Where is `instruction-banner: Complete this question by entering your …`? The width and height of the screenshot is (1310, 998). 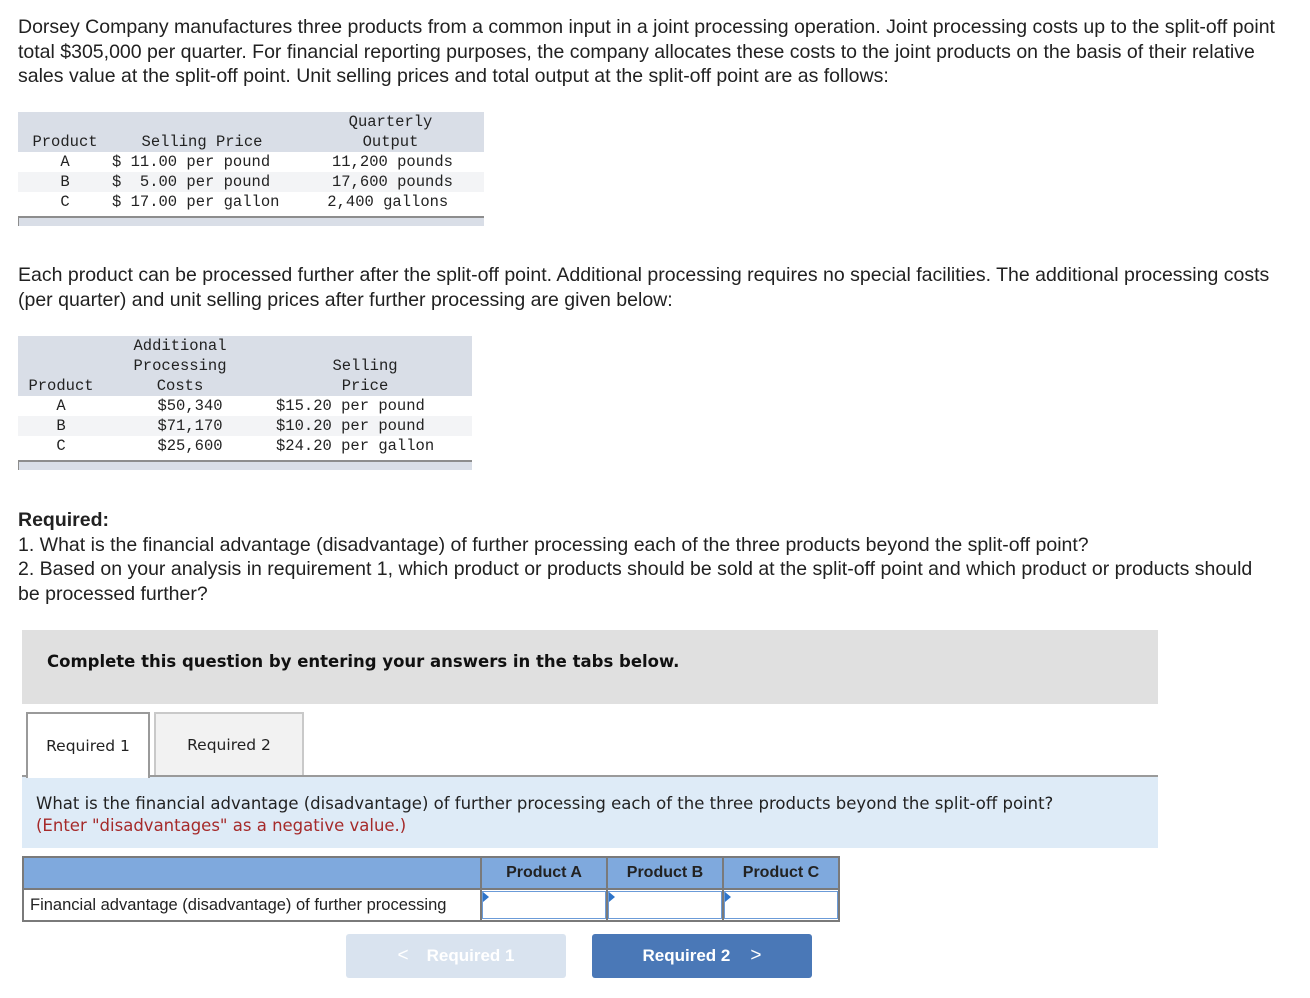
instruction-banner: Complete this question by entering your … is located at coordinates (590, 667).